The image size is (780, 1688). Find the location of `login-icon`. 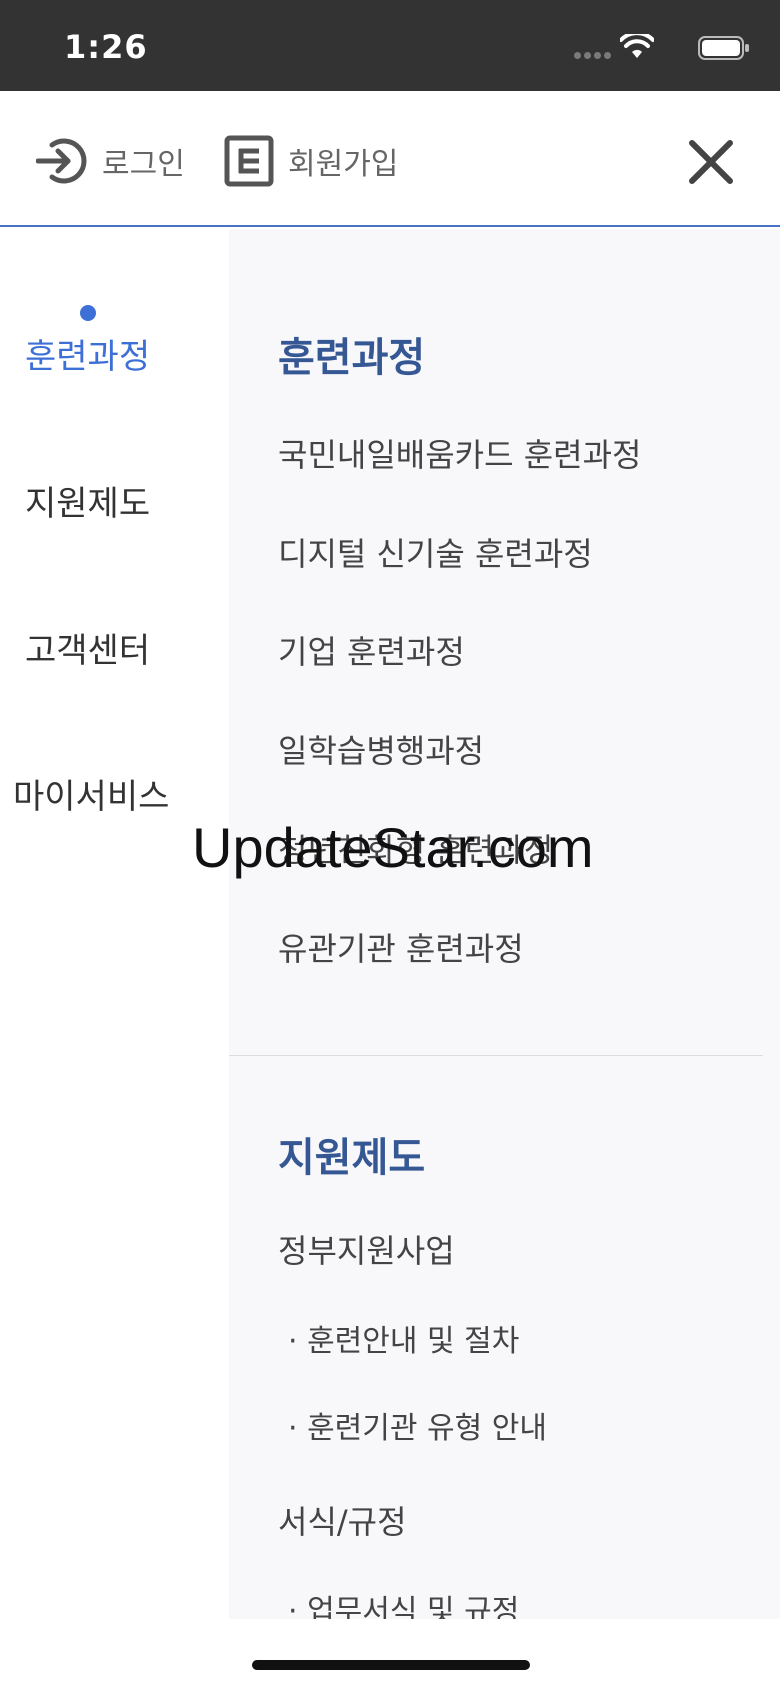

login-icon is located at coordinates (61, 161).